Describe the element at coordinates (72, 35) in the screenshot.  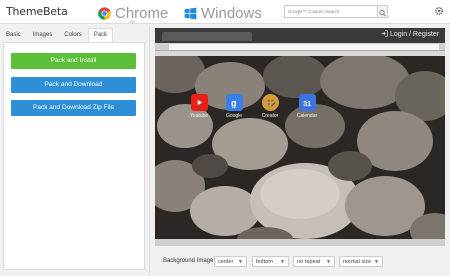
I see `tab-colors: Colors` at that location.